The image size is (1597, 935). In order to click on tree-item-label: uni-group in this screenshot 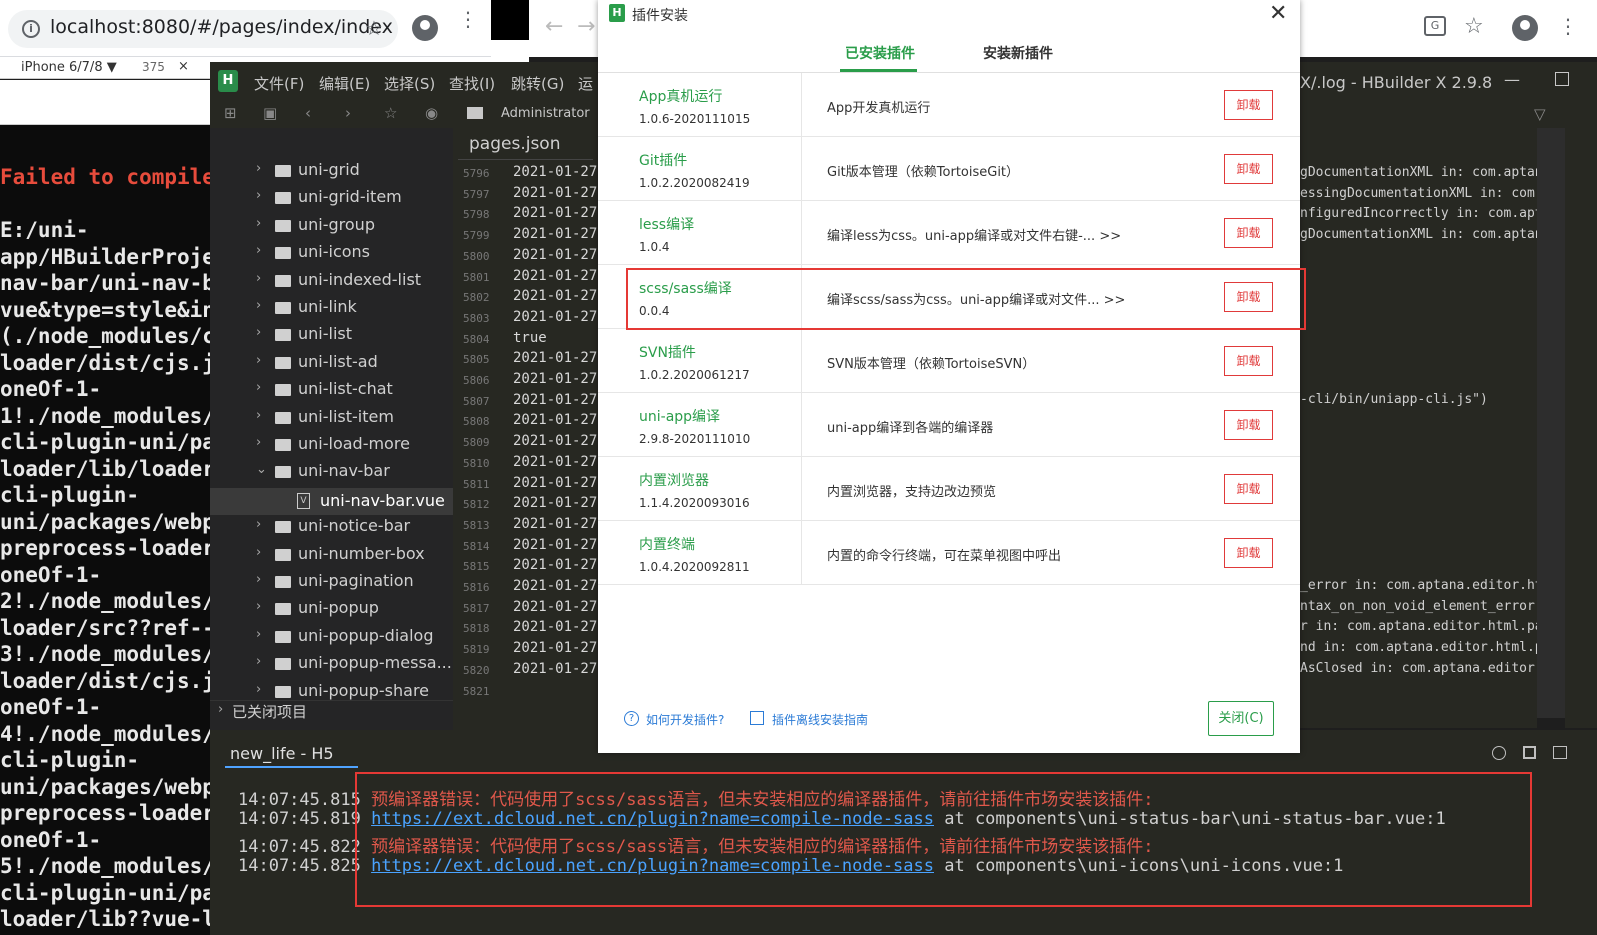, I will do `click(336, 224)`.